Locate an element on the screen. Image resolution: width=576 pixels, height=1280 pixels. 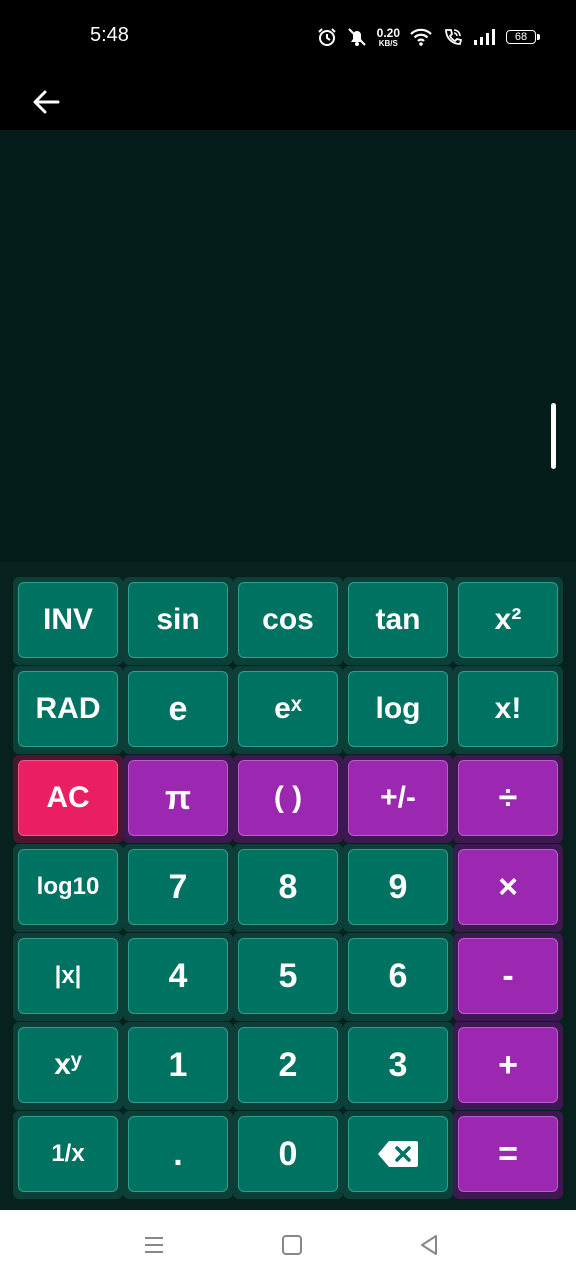
key-cell: = is located at coordinates (508, 1155).